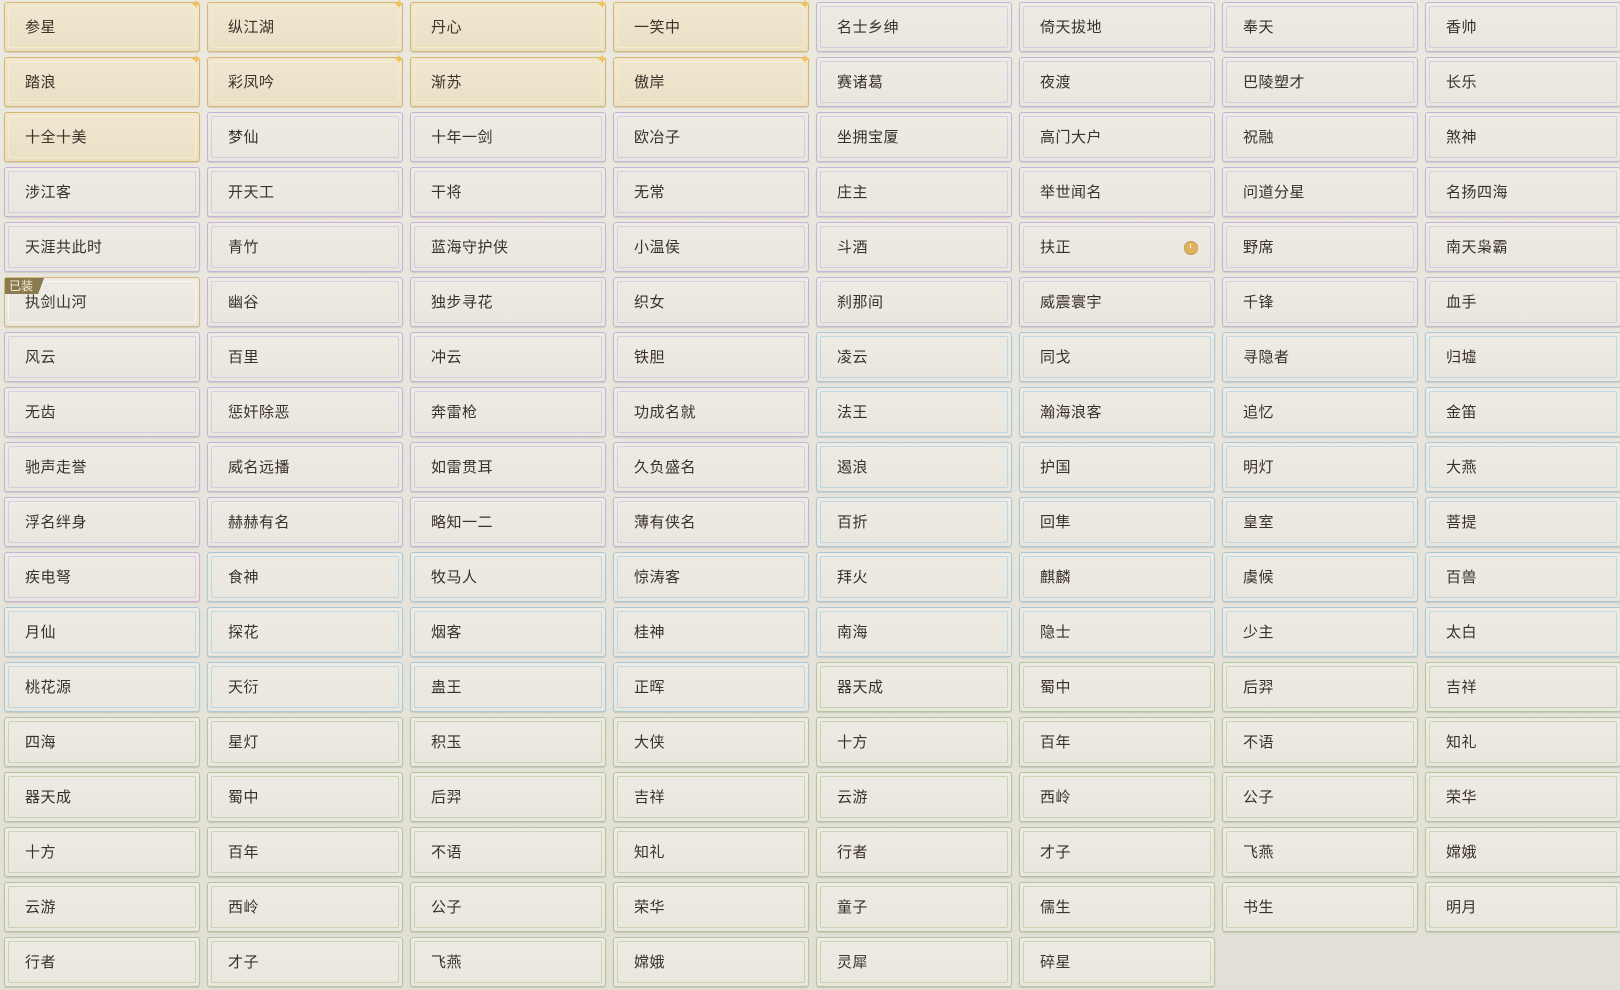 The image size is (1620, 990). Describe the element at coordinates (305, 412) in the screenshot. I see `title-tile: 惩奸除恶` at that location.